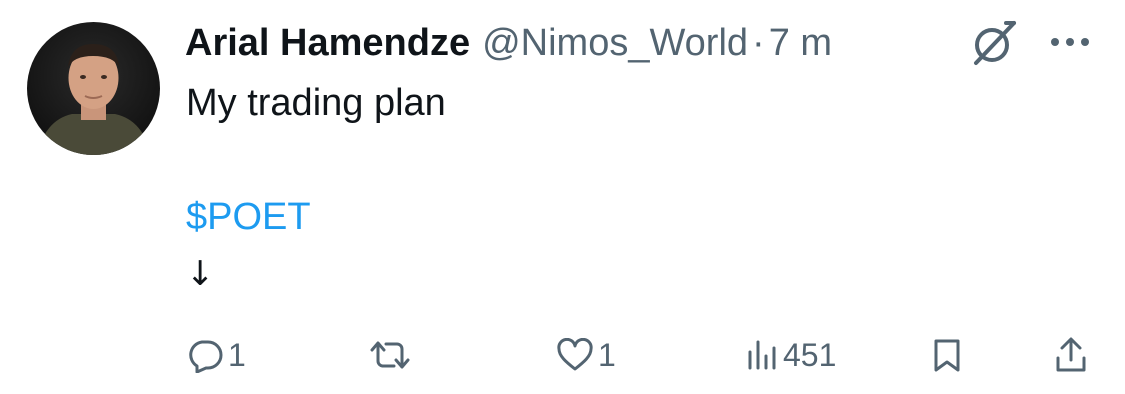 This screenshot has height=394, width=1125. What do you see at coordinates (327, 43) in the screenshot?
I see `author-name: Arial Hamendze` at bounding box center [327, 43].